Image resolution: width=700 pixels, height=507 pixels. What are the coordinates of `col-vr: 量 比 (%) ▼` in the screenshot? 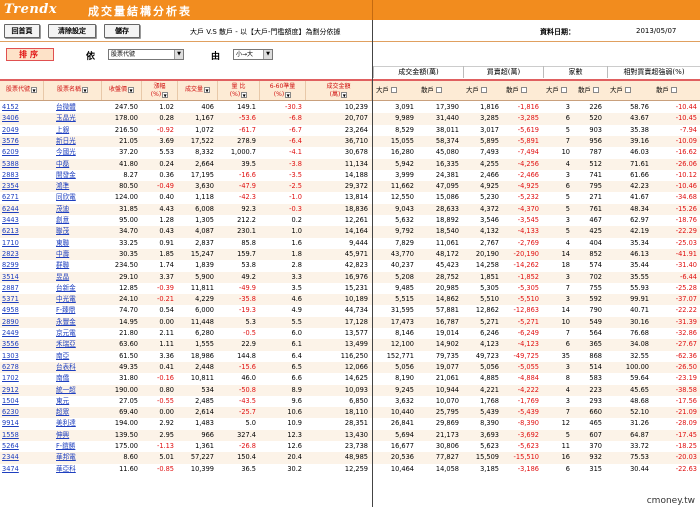 It's located at (239, 90).